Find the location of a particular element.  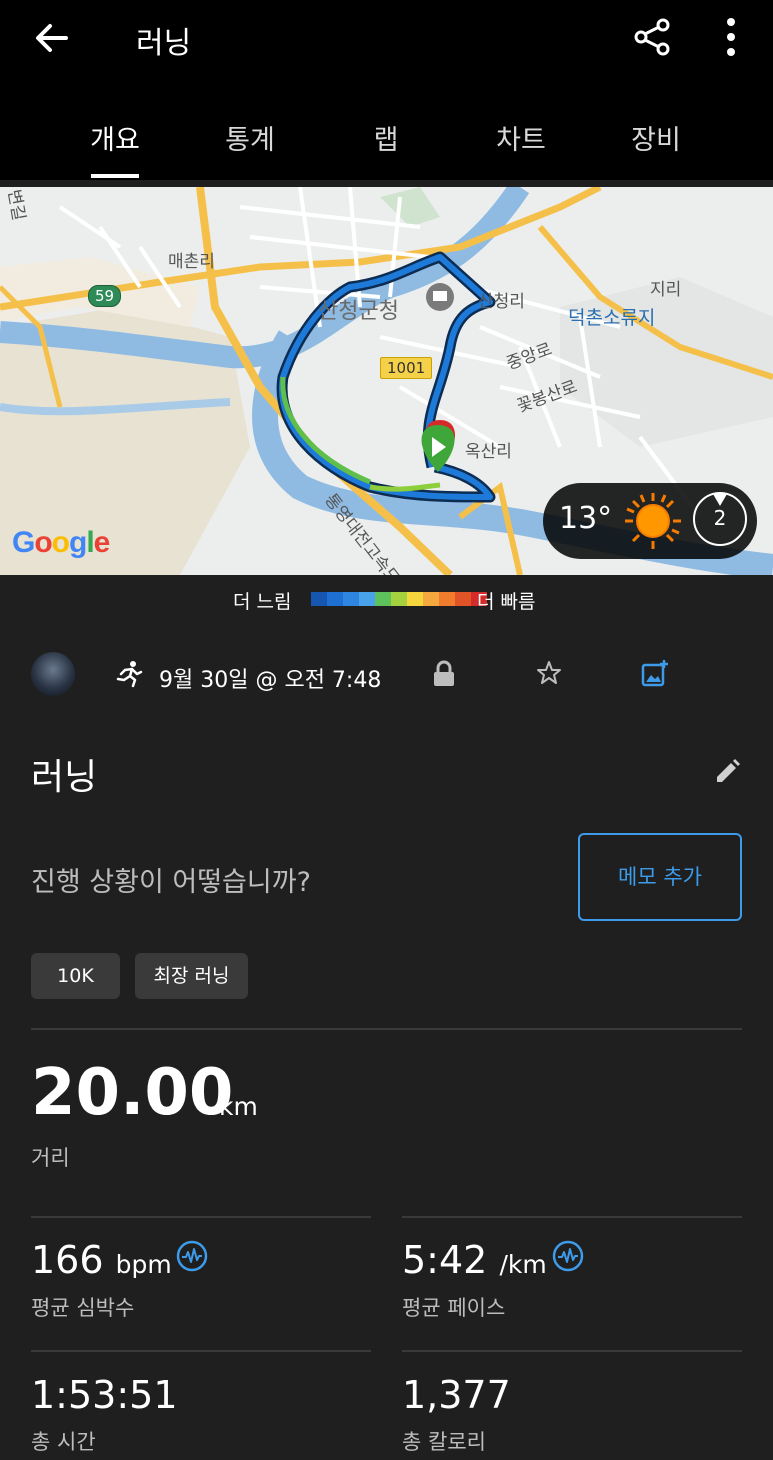

lock-icon is located at coordinates (444, 674).